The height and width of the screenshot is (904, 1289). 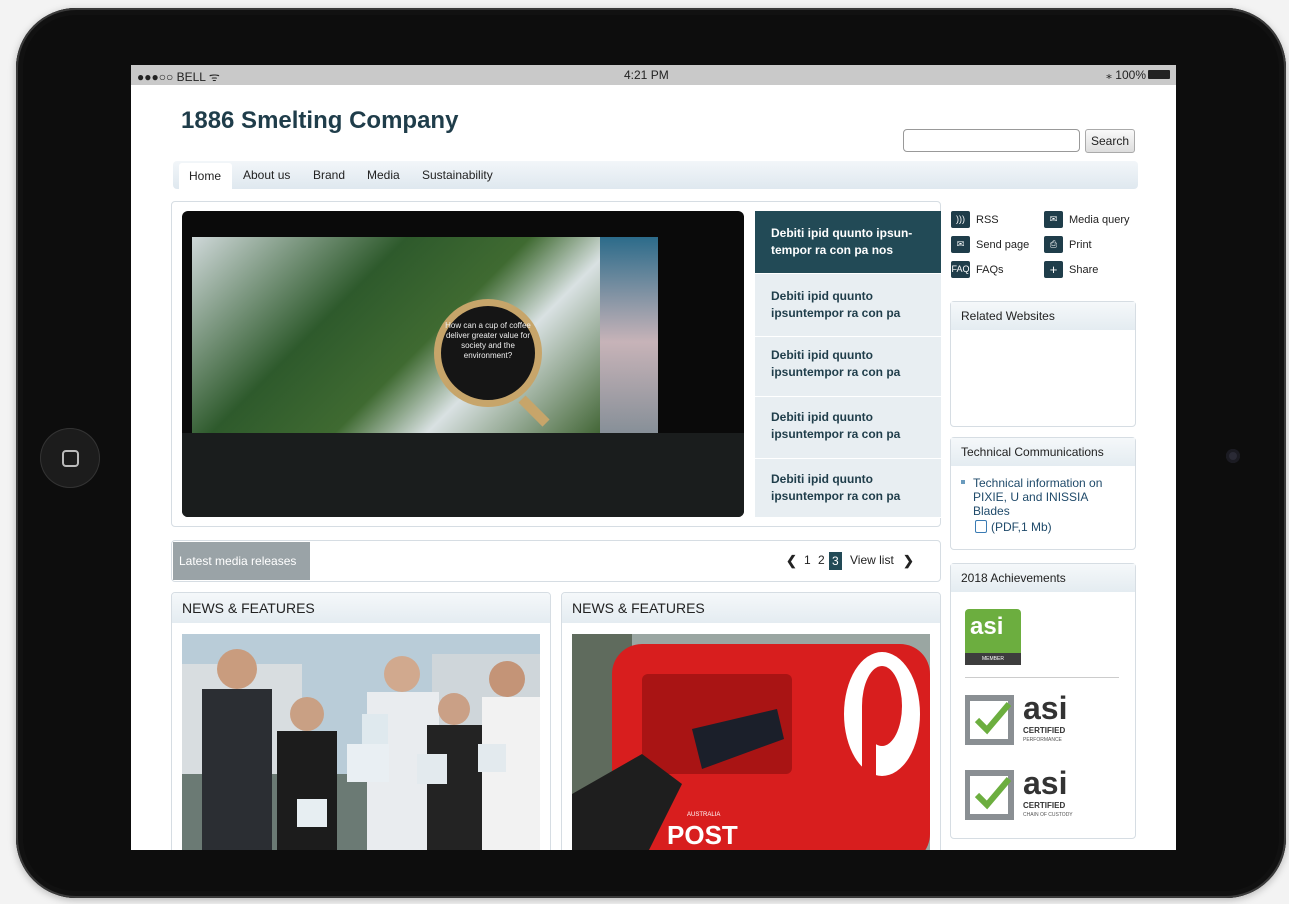 What do you see at coordinates (1043, 452) in the screenshot?
I see `technical-communications-title: Technical Communications` at bounding box center [1043, 452].